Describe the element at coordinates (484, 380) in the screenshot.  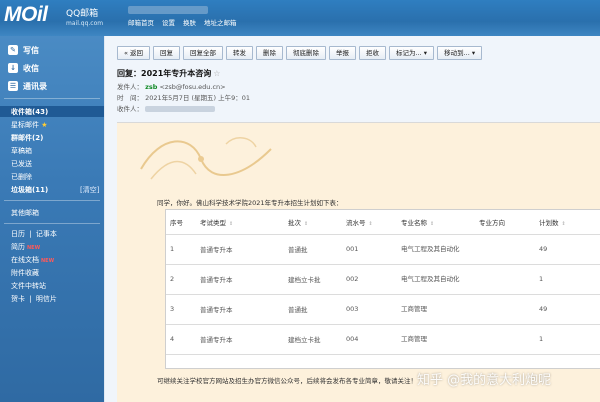
I see `zhihu-watermark: 知乎 @我的意大利炮呢` at that location.